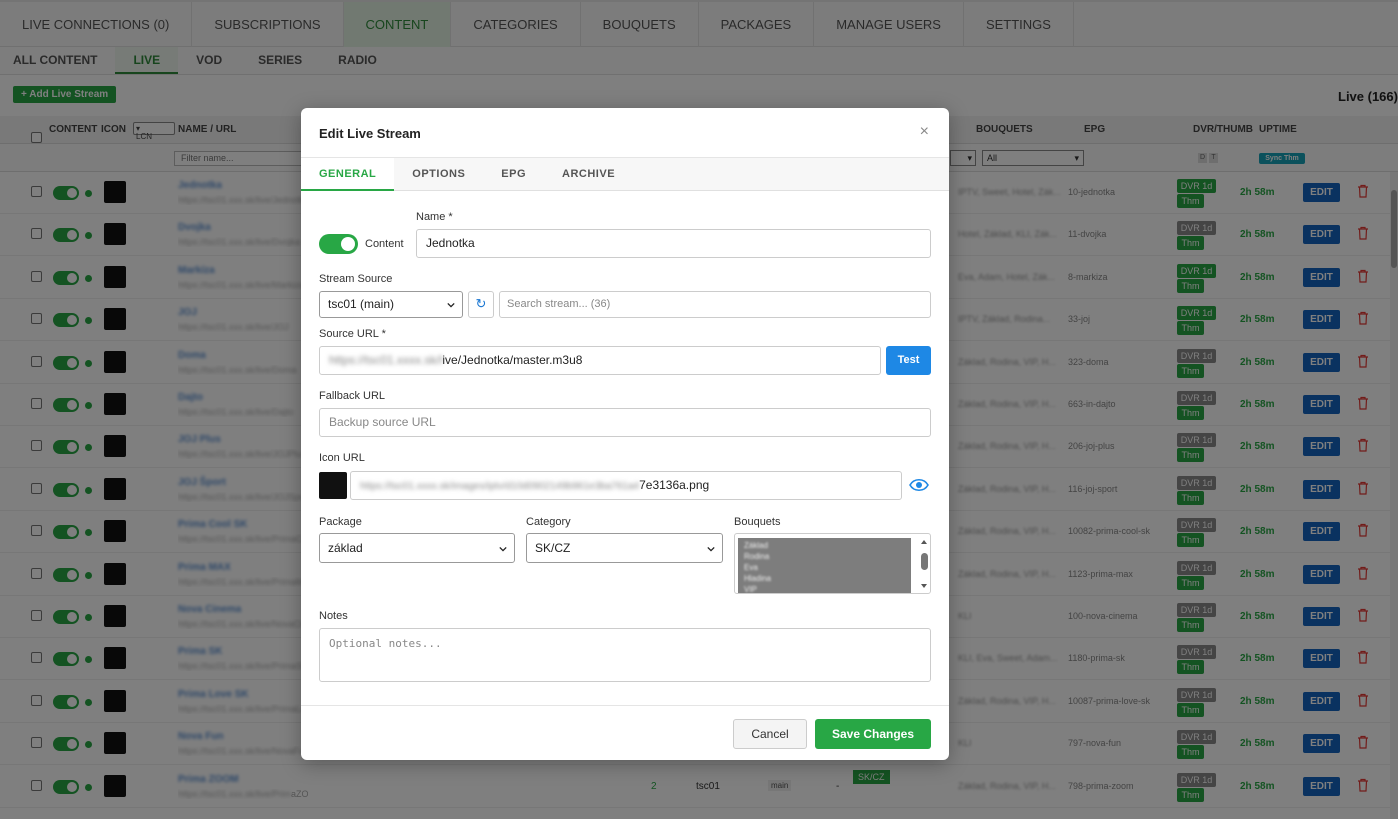  What do you see at coordinates (588, 174) in the screenshot?
I see `dialog-tab-archive: ARCHIVE` at bounding box center [588, 174].